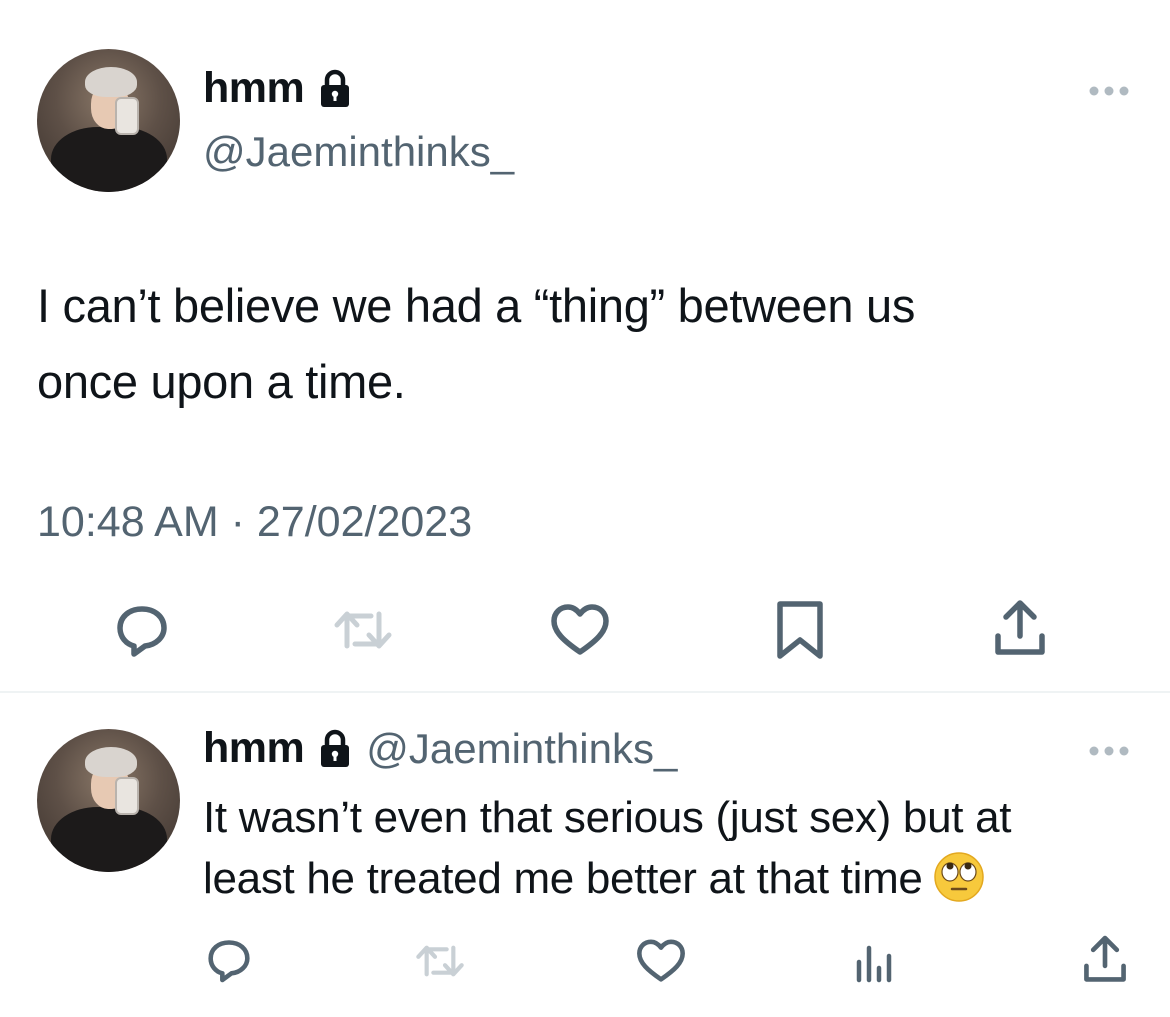  Describe the element at coordinates (585, 692) in the screenshot. I see `divider` at that location.